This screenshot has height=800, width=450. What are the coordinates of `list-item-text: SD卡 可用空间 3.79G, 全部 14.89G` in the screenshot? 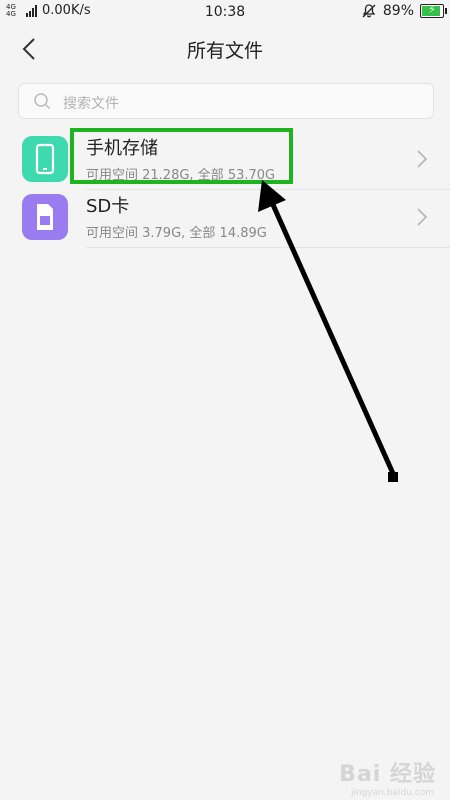 It's located at (176, 218).